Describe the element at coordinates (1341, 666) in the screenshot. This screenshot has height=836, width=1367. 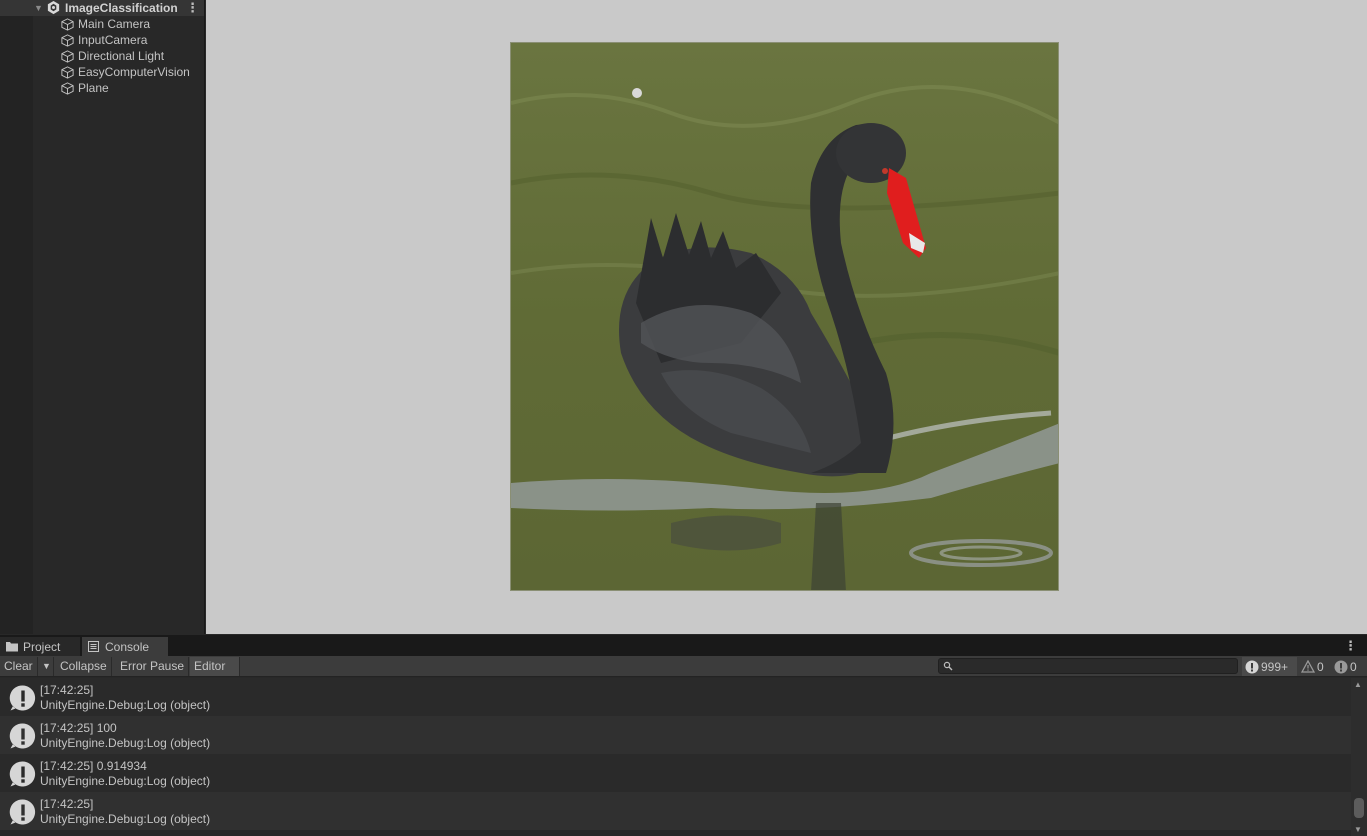
I see `error-icon` at that location.